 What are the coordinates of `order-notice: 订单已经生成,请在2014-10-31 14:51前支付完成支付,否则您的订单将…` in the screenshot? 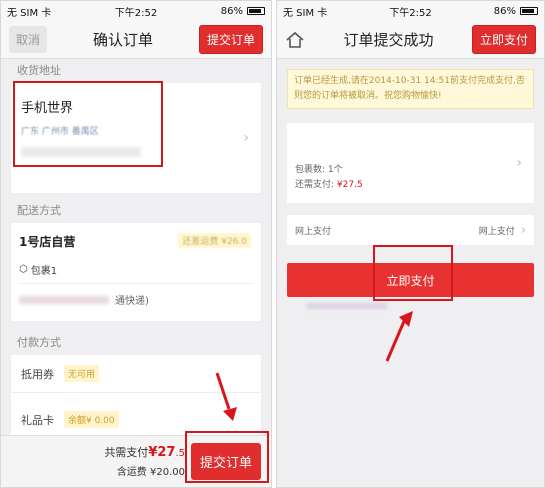 It's located at (410, 89).